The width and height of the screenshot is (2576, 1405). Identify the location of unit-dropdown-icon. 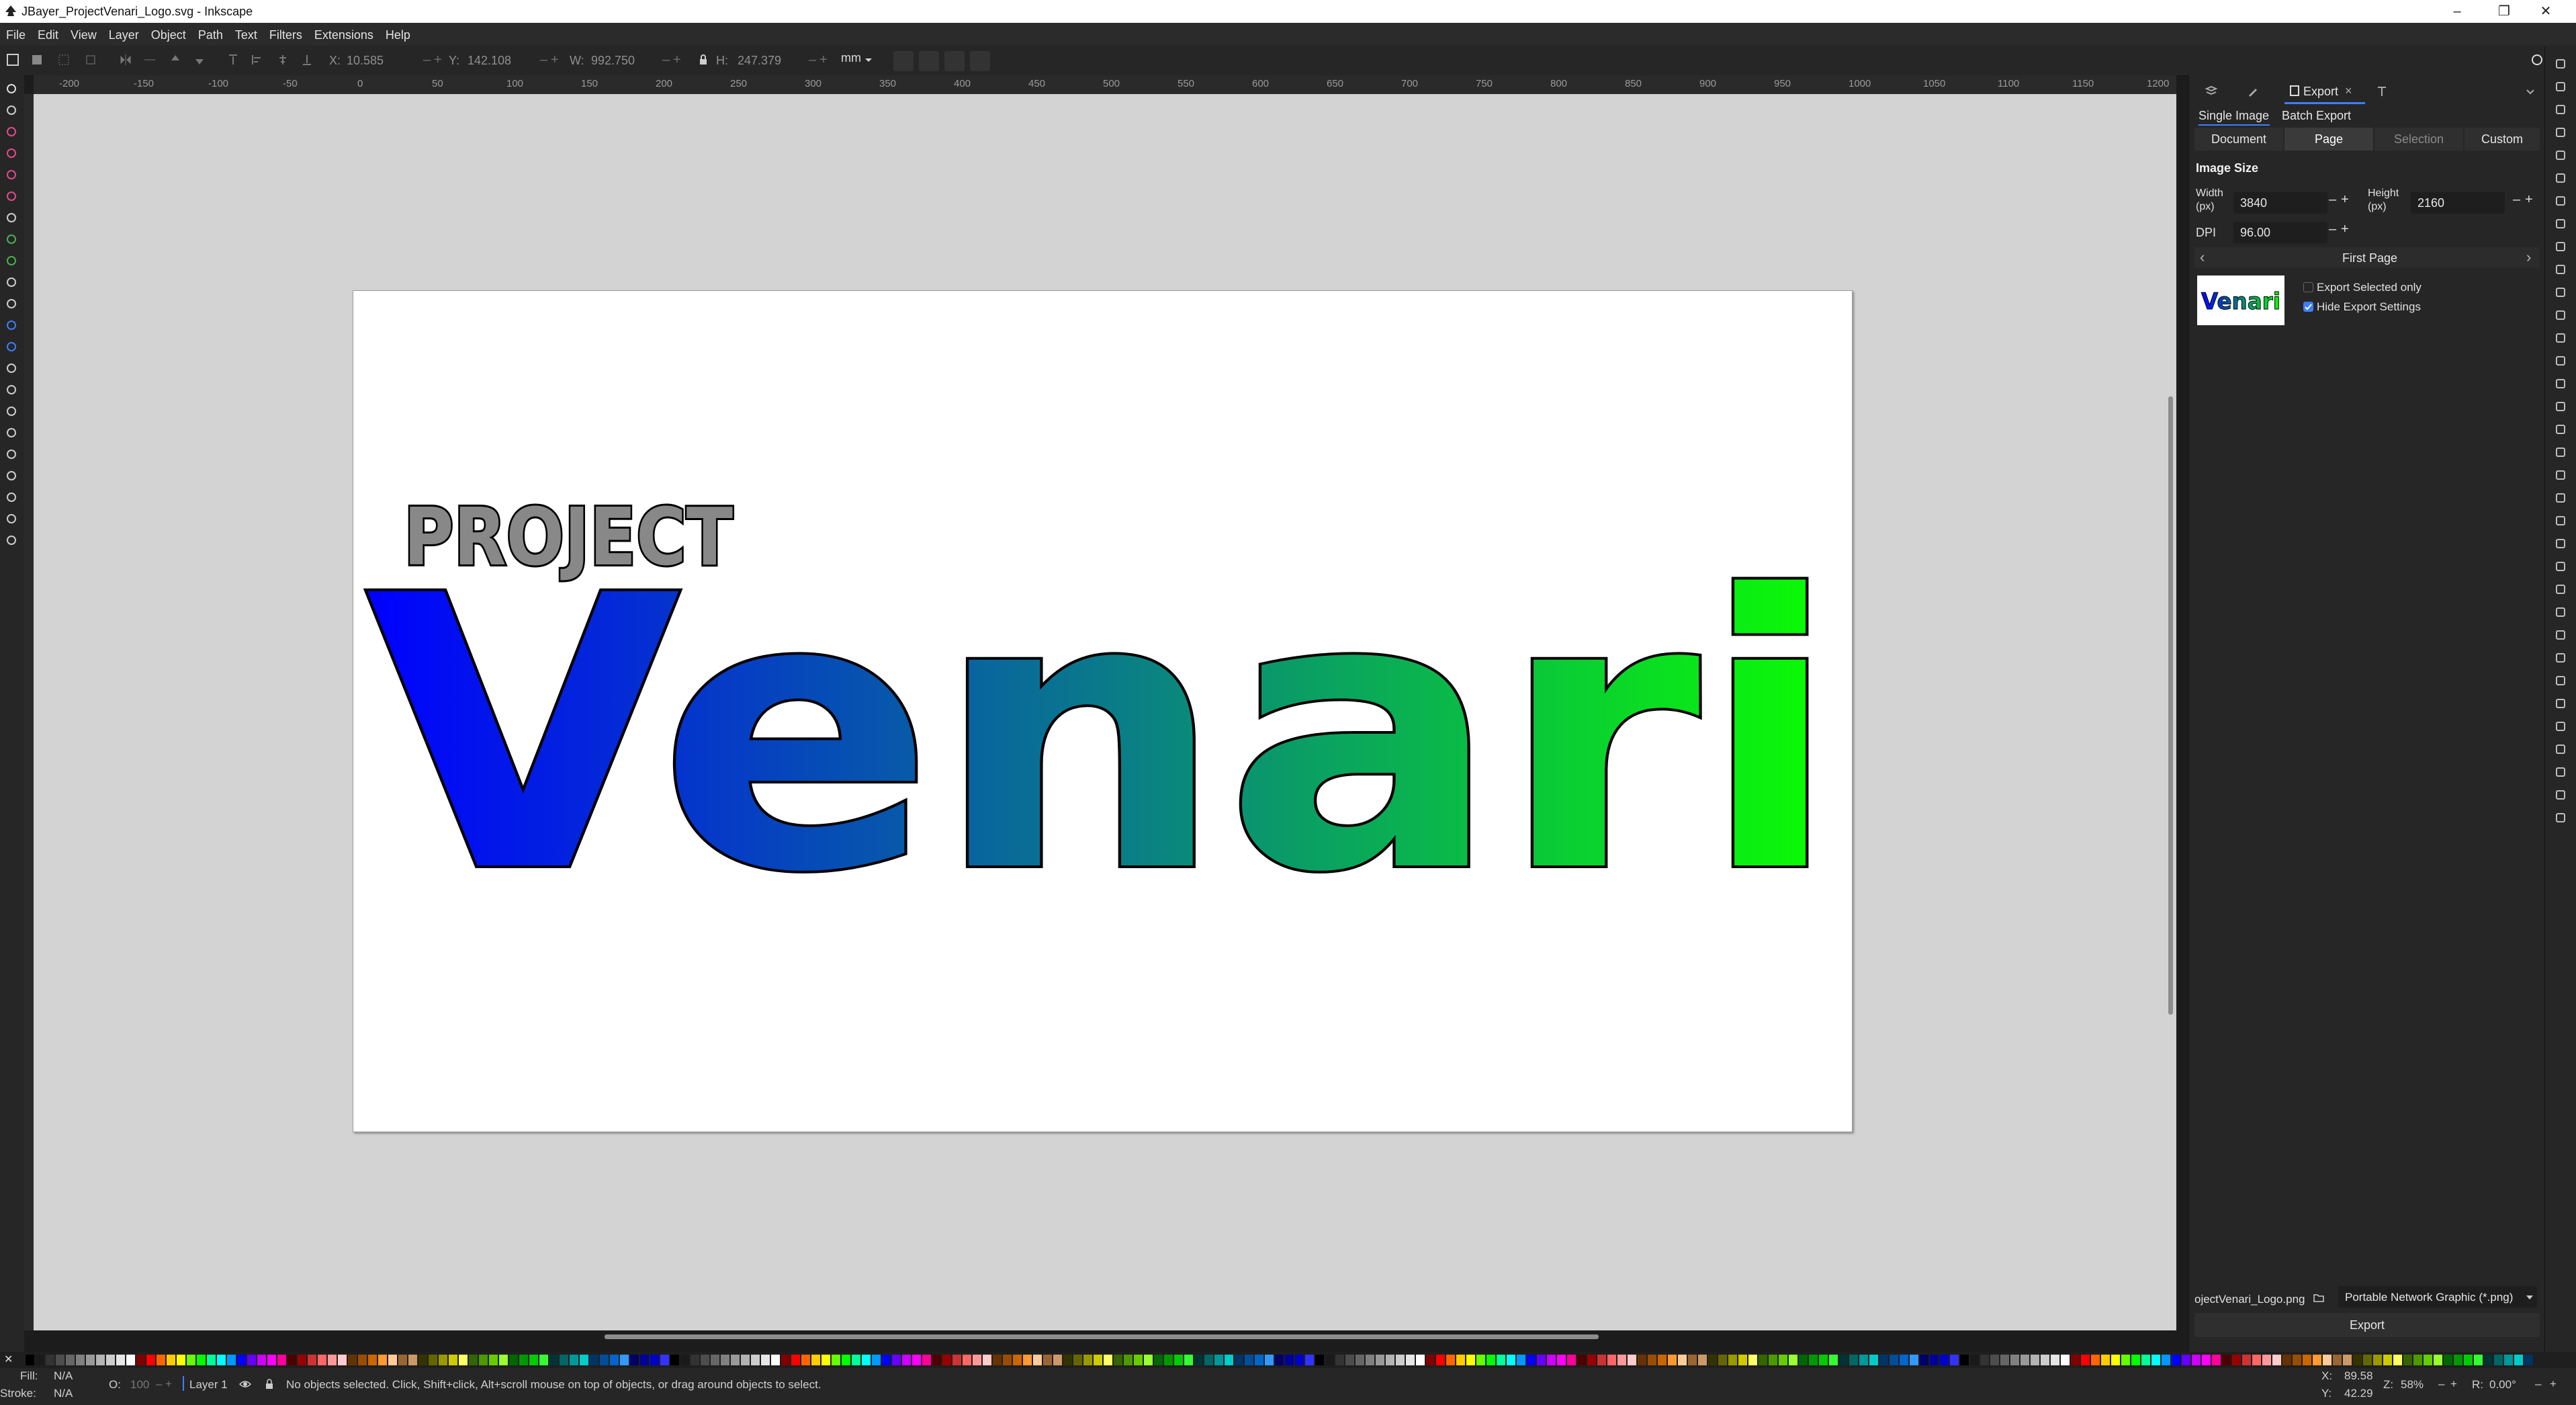
(869, 59).